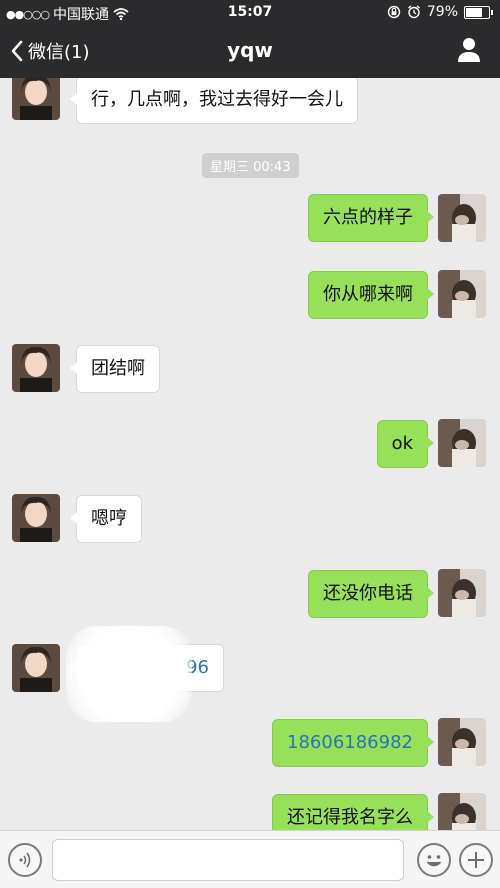  I want to click on person-icon, so click(469, 50).